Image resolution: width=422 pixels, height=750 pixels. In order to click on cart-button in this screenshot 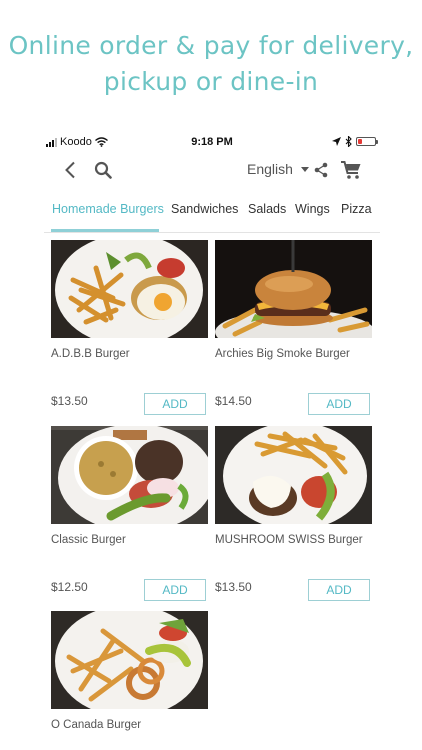, I will do `click(351, 170)`.